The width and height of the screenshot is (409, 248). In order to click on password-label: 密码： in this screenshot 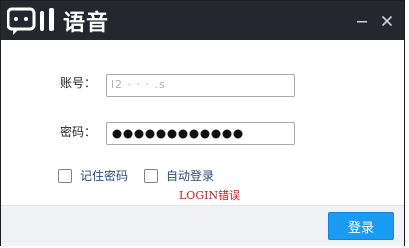, I will do `click(78, 132)`.